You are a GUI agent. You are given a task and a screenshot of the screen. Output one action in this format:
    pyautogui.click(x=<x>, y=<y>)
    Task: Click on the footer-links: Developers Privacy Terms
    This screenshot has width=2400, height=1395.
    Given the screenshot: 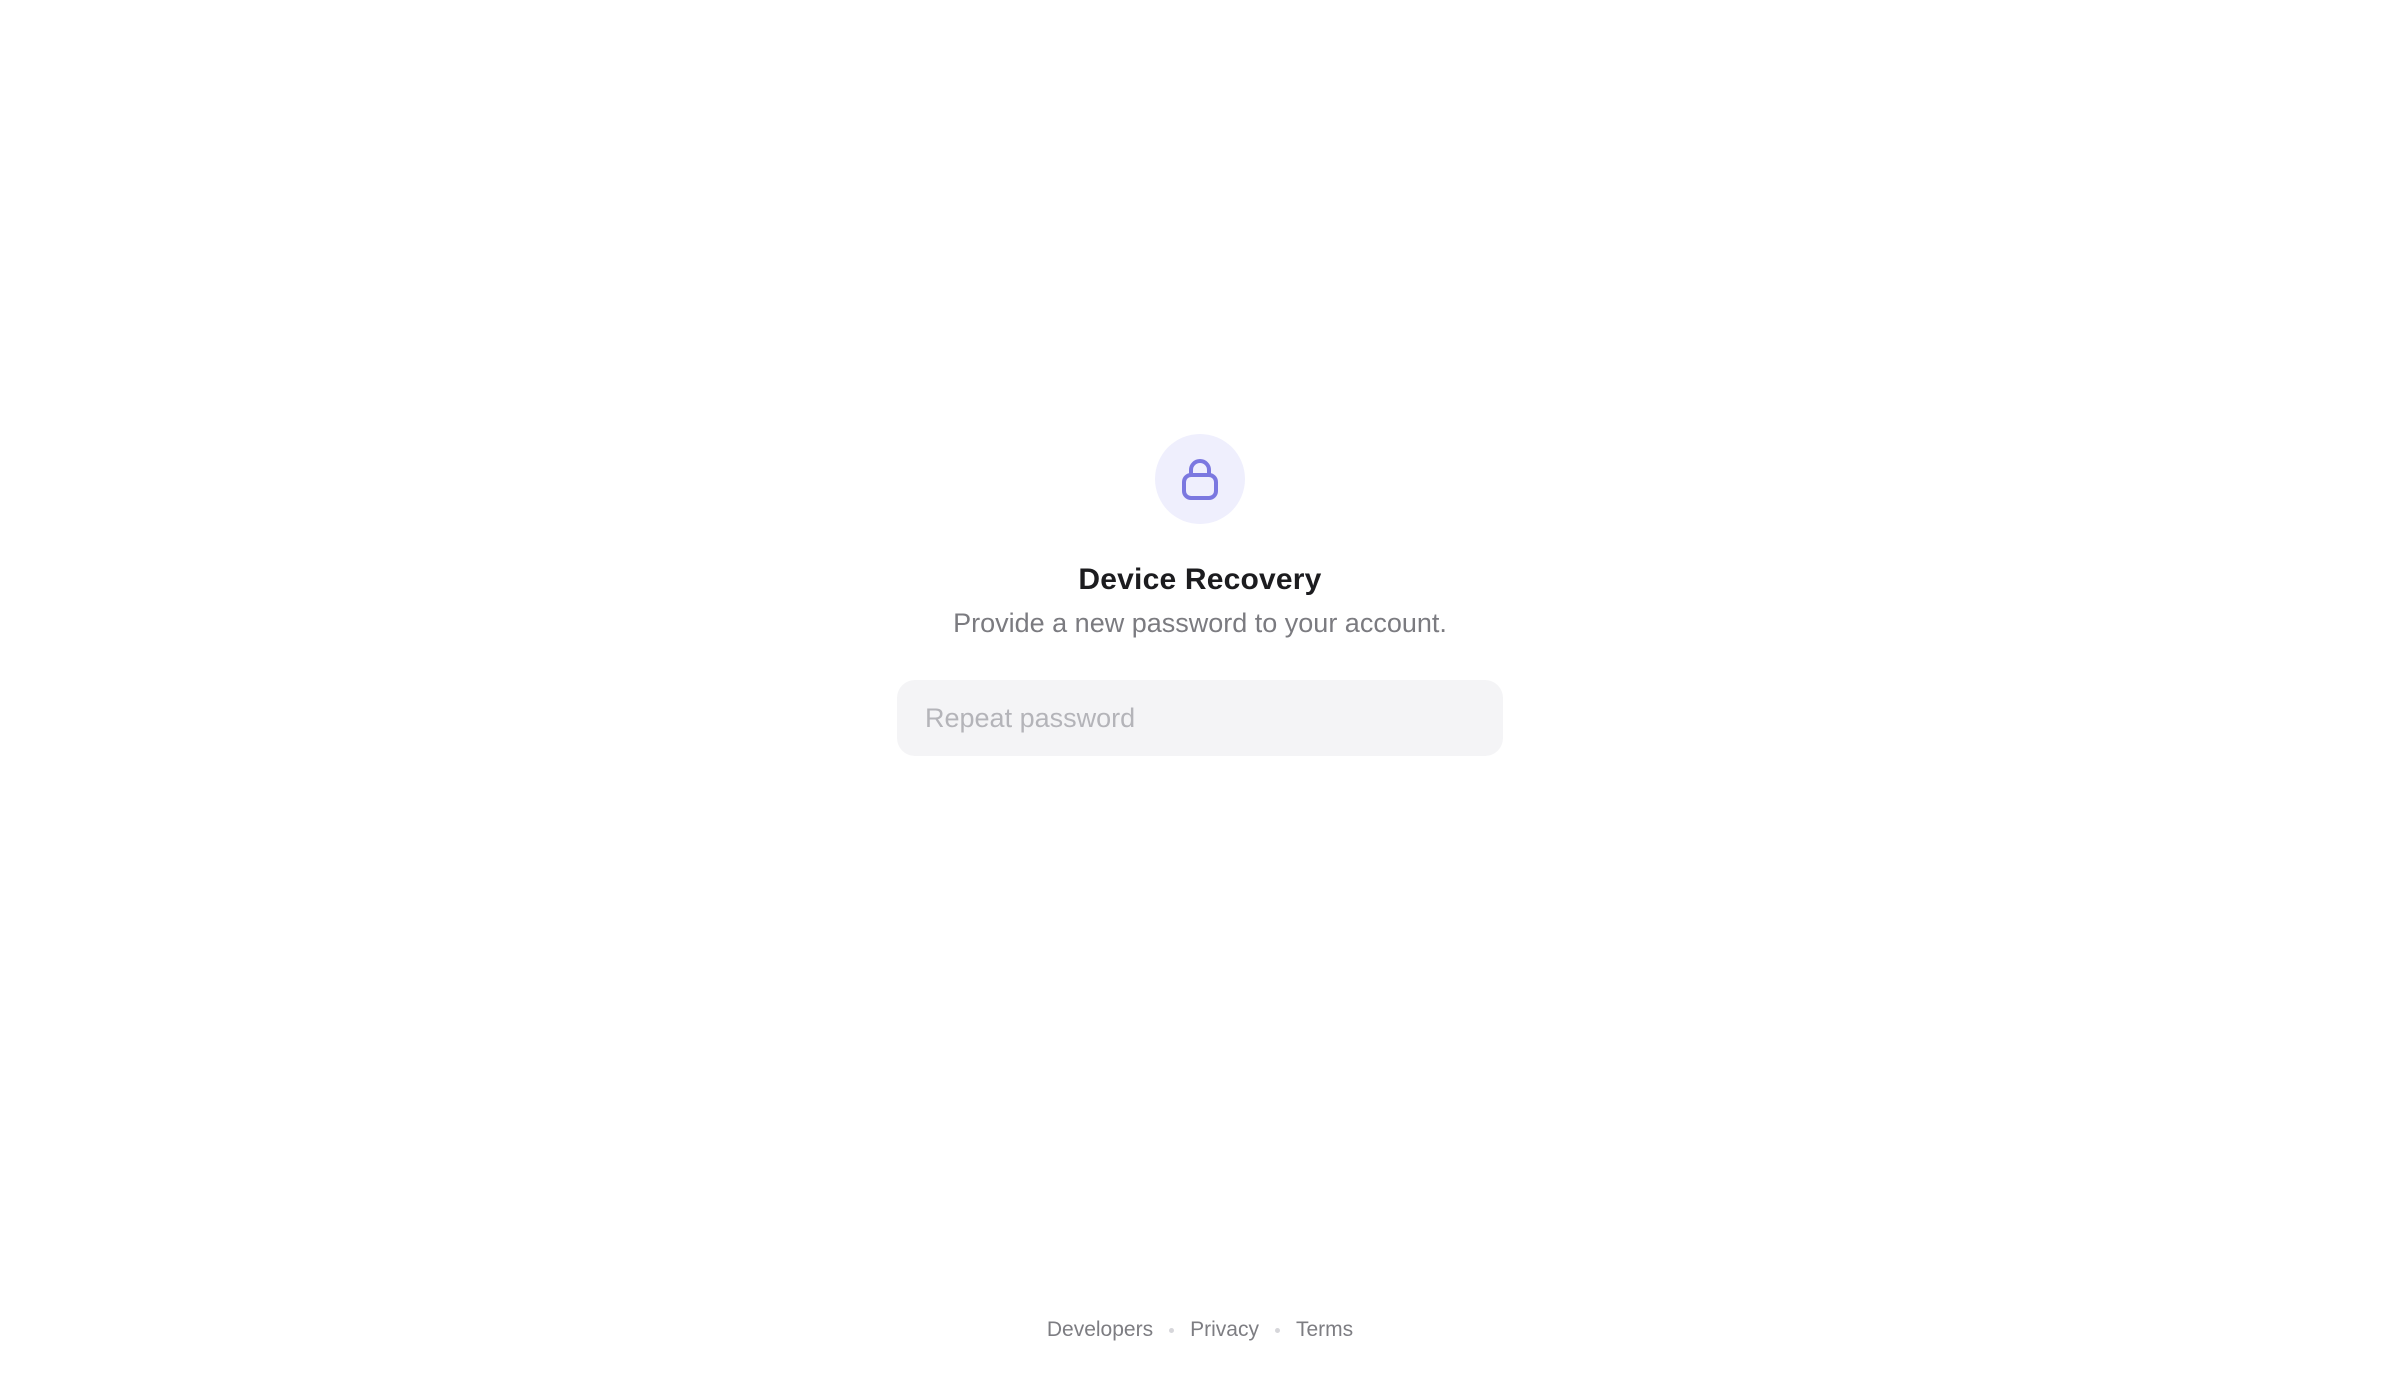 What is the action you would take?
    pyautogui.click(x=1200, y=1330)
    